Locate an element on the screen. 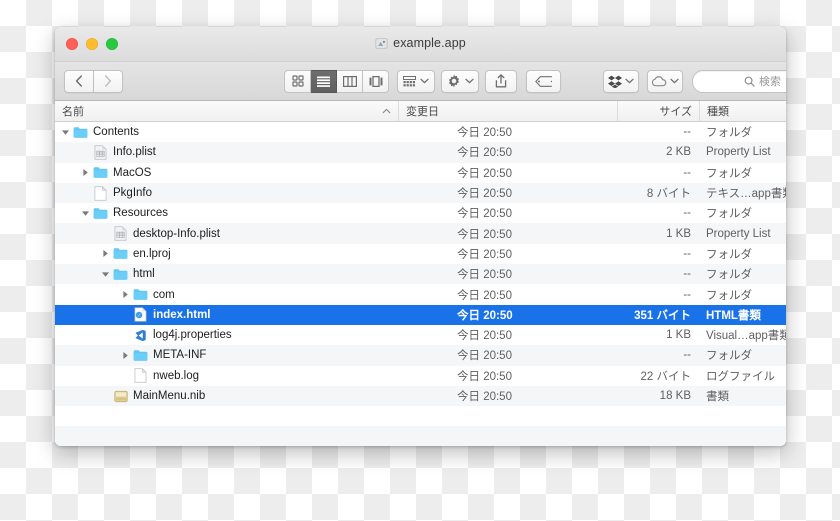  file-name-cell: com is located at coordinates (227, 294).